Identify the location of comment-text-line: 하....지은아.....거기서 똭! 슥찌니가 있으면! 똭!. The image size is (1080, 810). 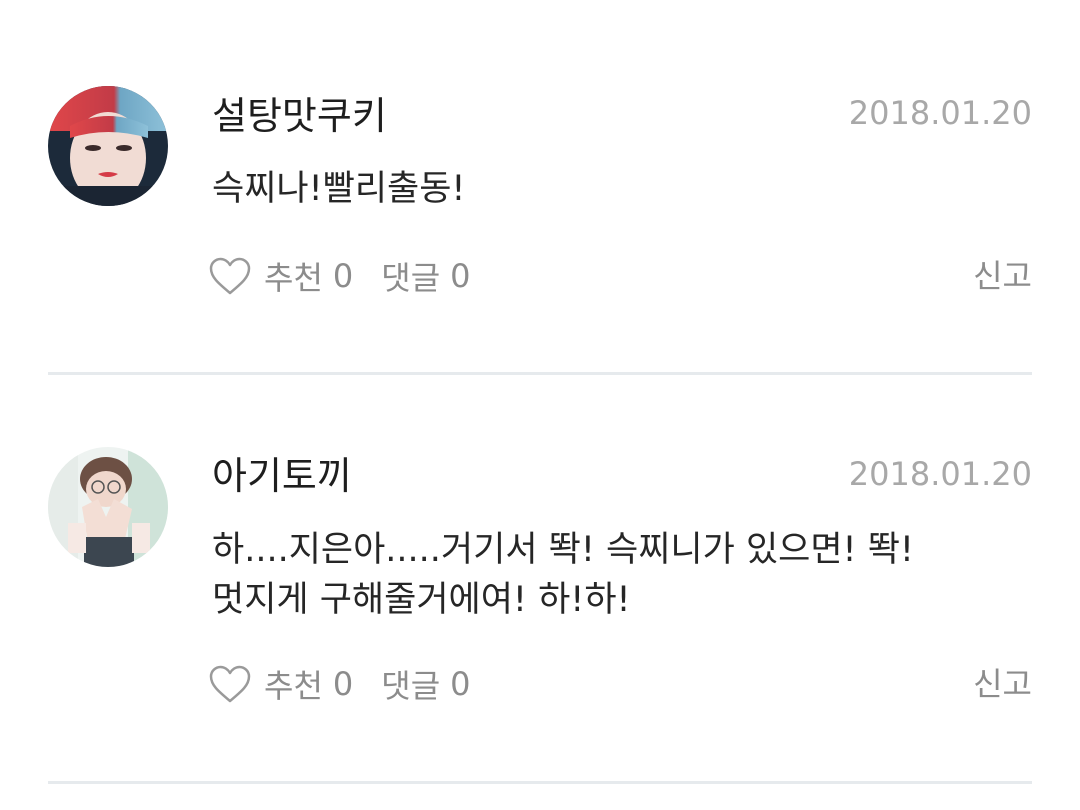
(563, 550).